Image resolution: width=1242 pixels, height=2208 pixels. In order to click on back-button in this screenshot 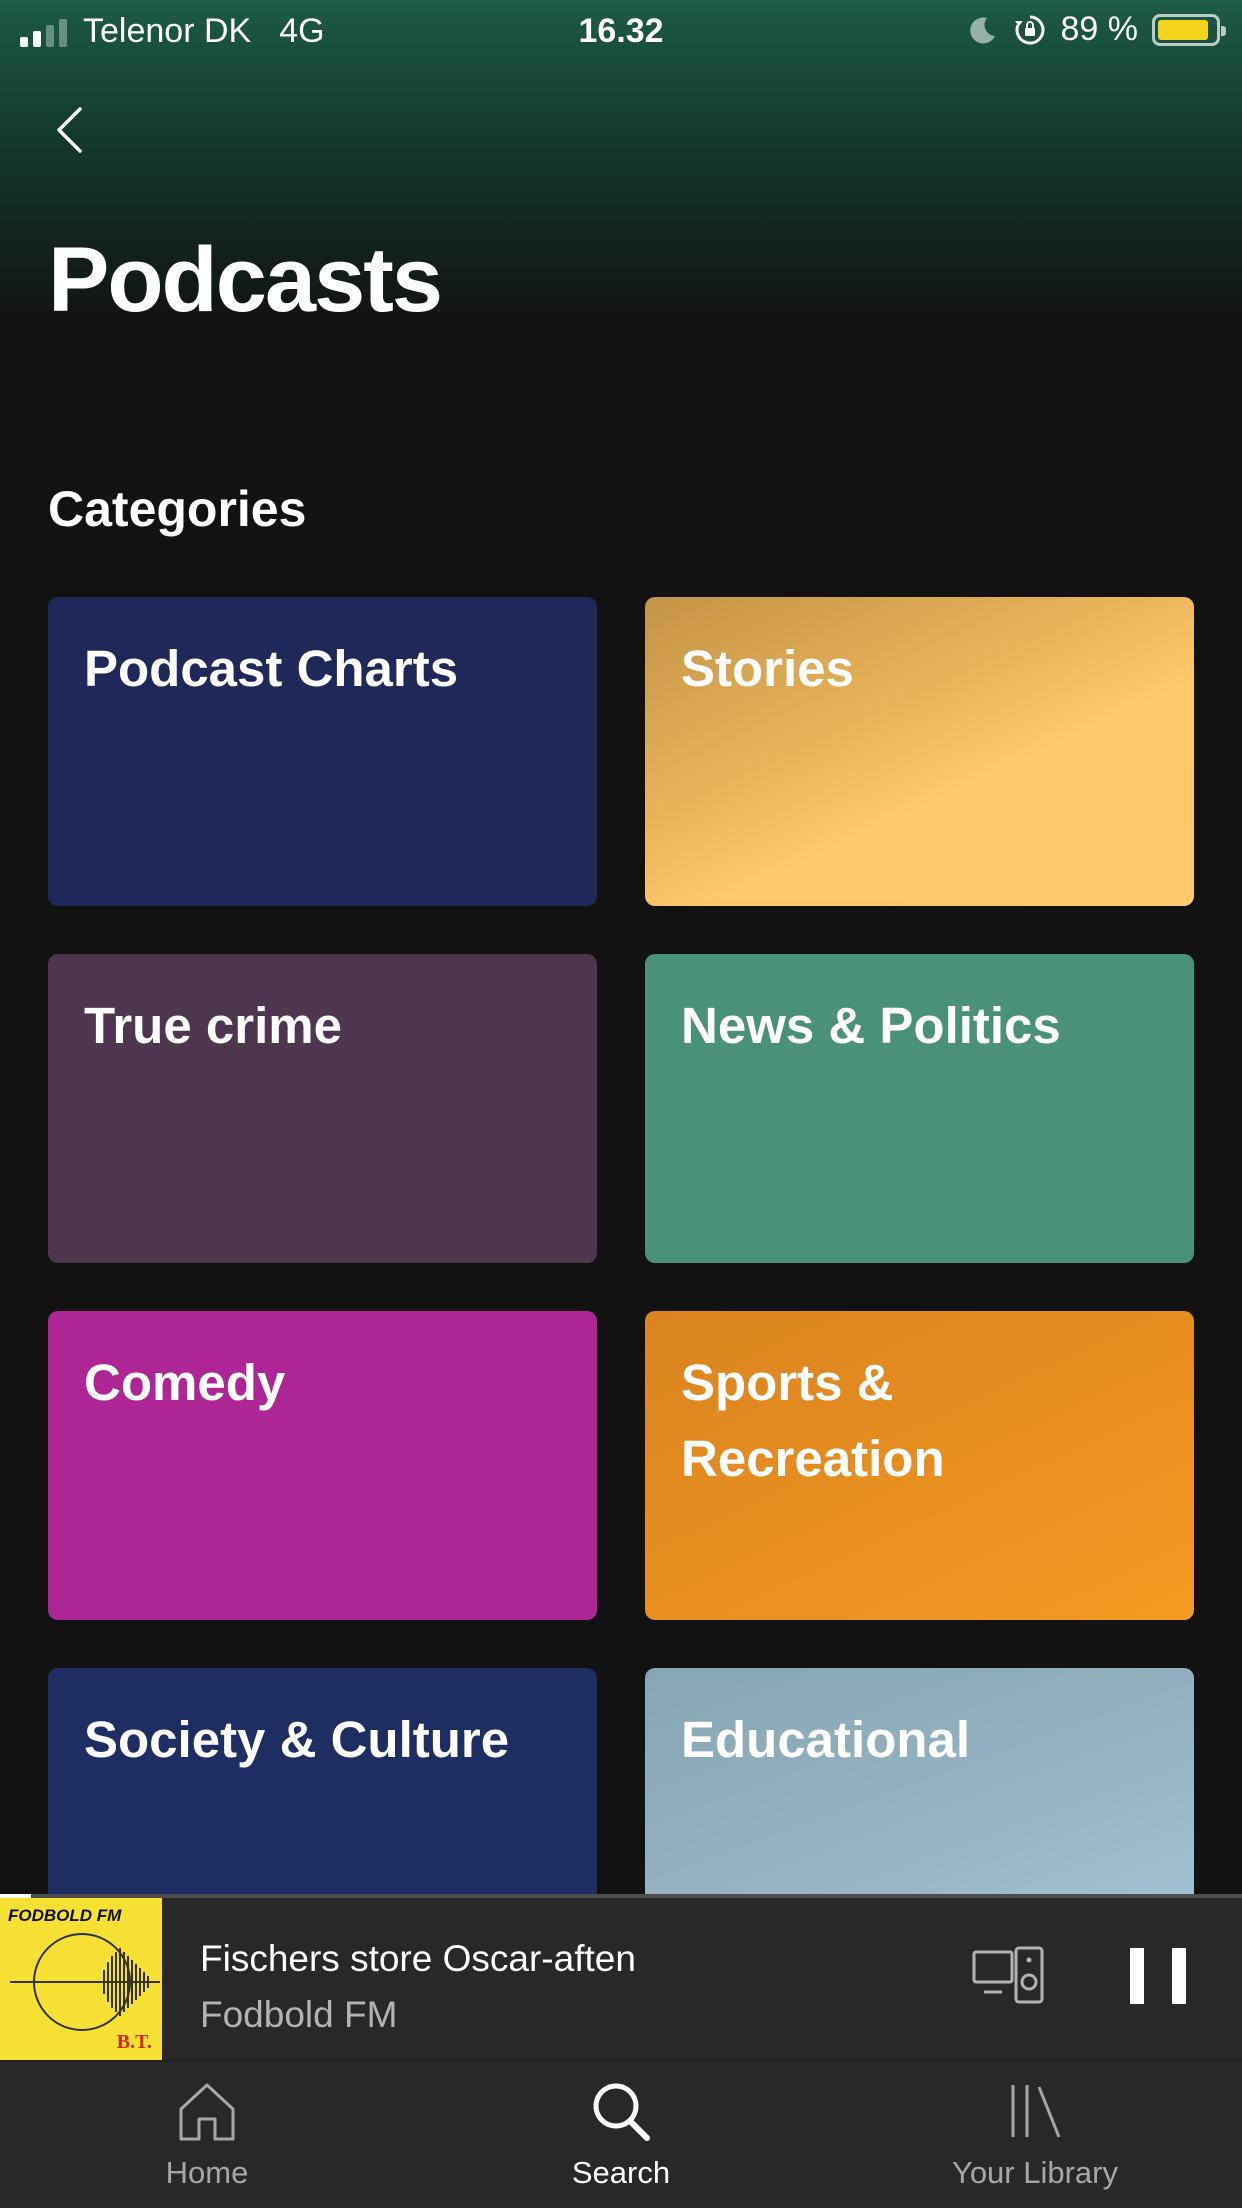, I will do `click(69, 130)`.